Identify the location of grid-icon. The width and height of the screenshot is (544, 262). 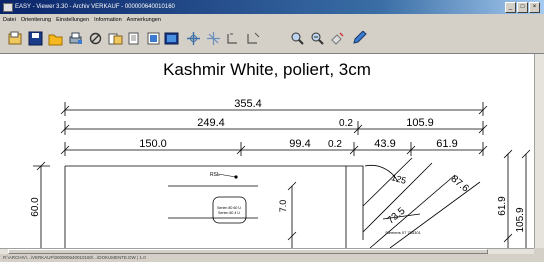
(213, 38).